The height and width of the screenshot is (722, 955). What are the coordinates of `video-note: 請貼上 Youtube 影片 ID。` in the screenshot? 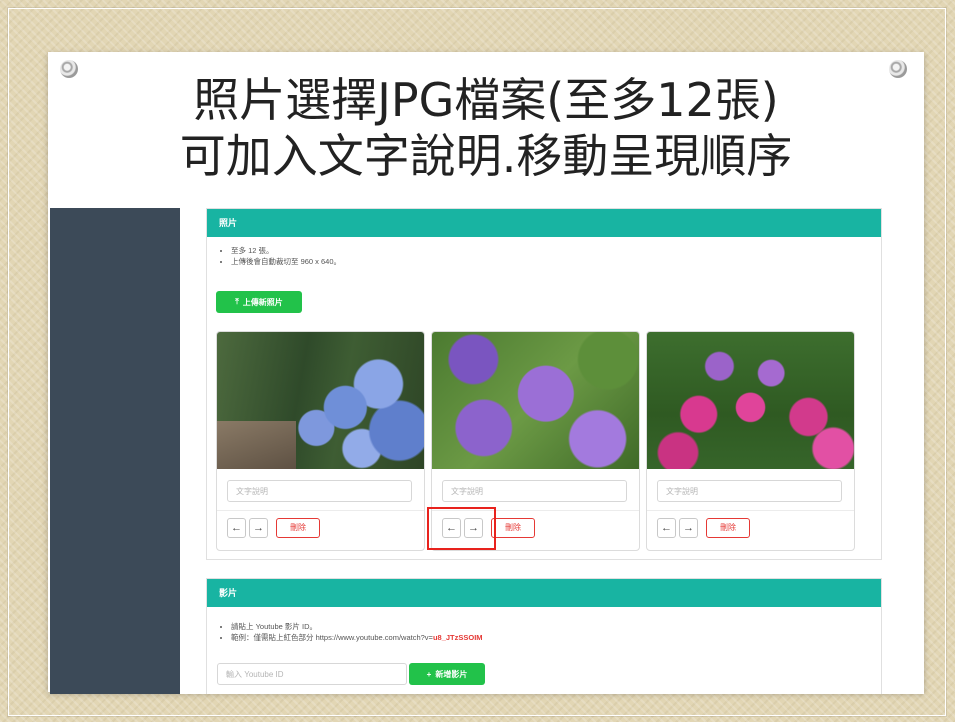 It's located at (556, 626).